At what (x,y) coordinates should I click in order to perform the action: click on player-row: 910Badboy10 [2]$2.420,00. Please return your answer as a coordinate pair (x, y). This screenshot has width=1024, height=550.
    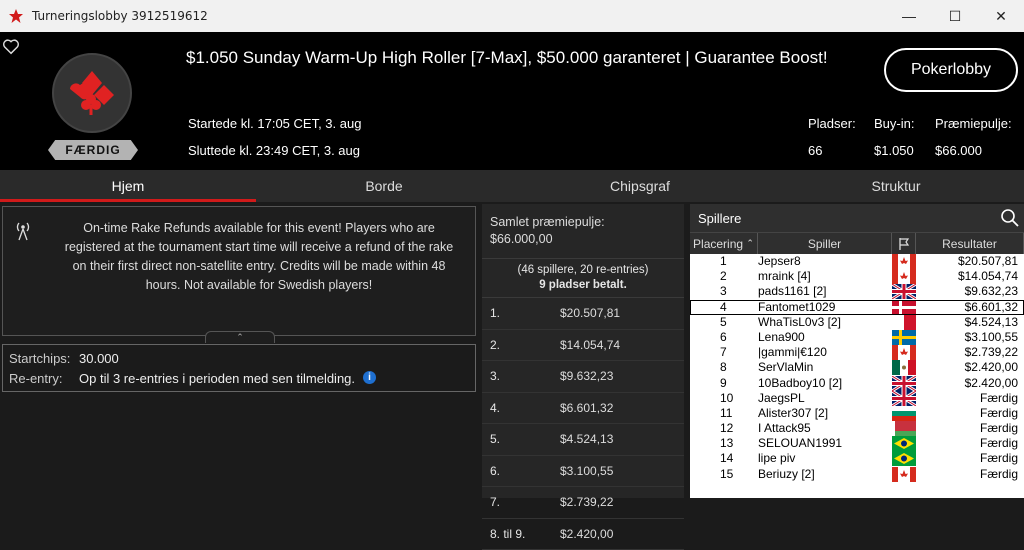
    Looking at the image, I should click on (857, 383).